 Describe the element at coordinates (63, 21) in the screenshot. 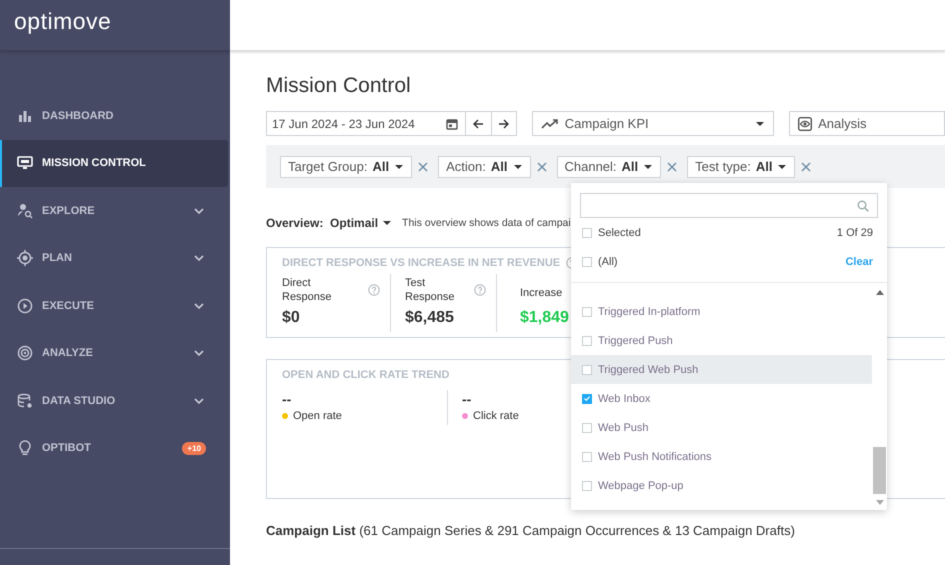

I see `logo: optimove` at that location.